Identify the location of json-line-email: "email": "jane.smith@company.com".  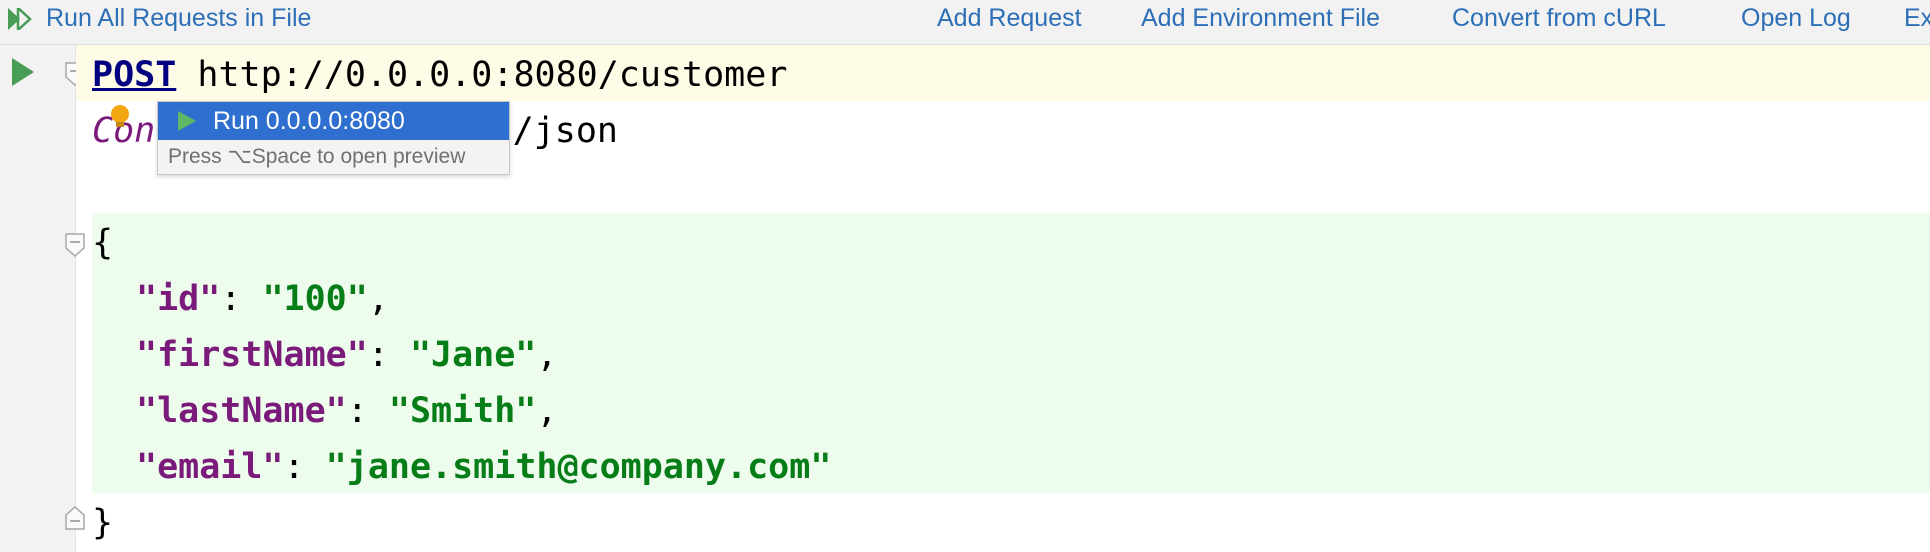
(461, 467).